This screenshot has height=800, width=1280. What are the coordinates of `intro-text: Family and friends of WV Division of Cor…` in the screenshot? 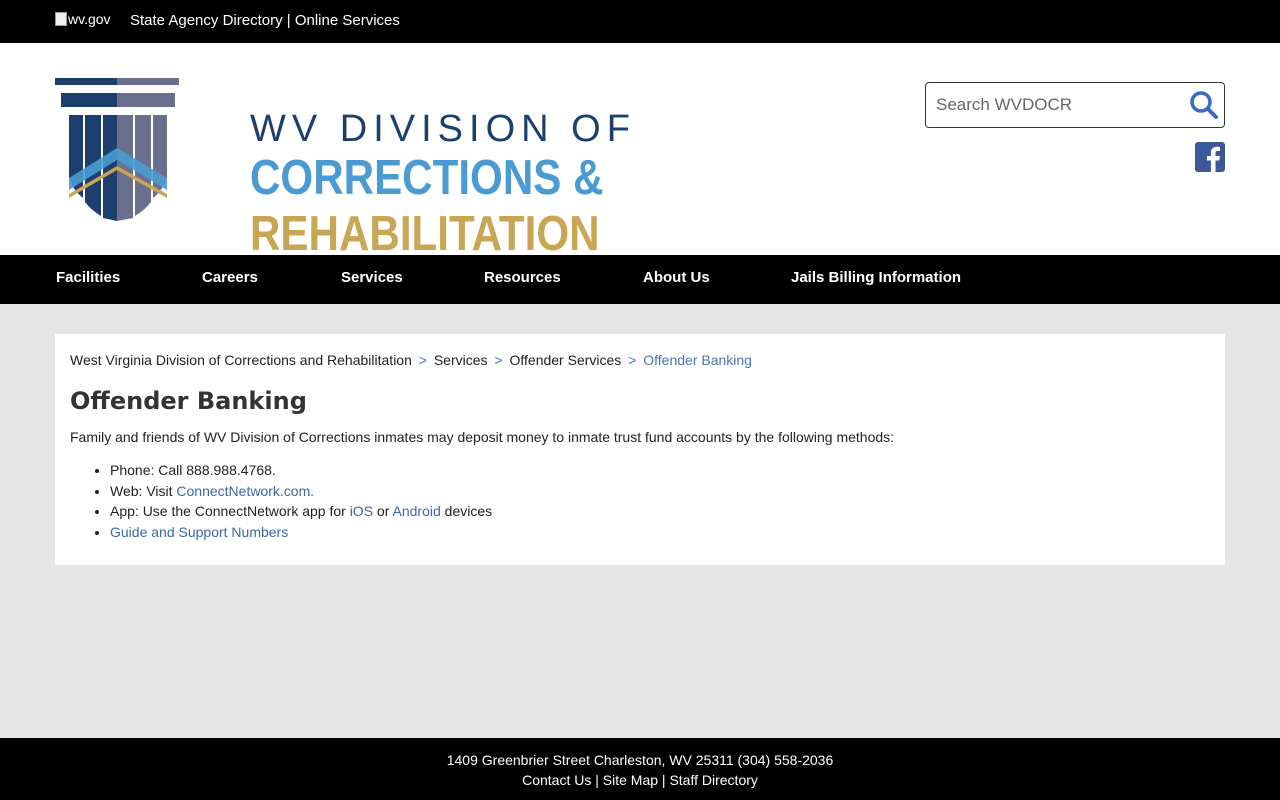 It's located at (482, 437).